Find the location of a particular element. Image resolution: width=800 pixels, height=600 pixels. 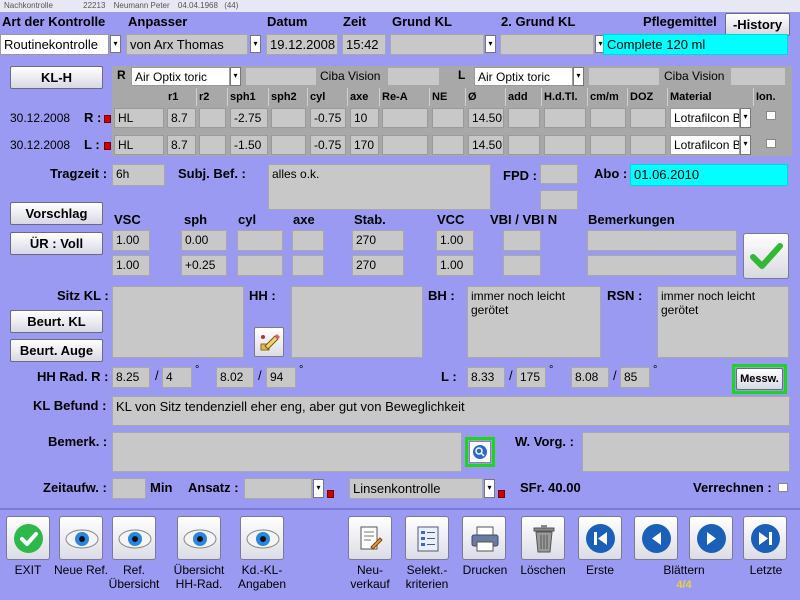

pflege-field: Complete 120 ml is located at coordinates (695, 44).